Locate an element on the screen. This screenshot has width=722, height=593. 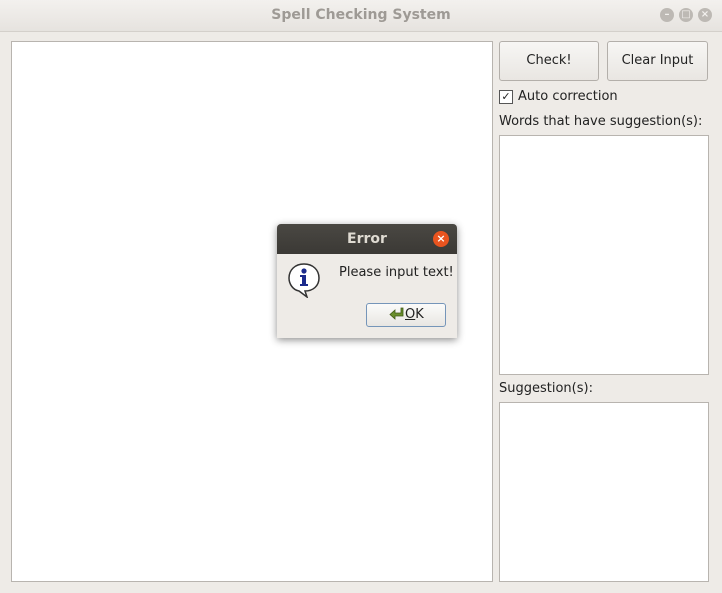
dialog-title: Error is located at coordinates (367, 239).